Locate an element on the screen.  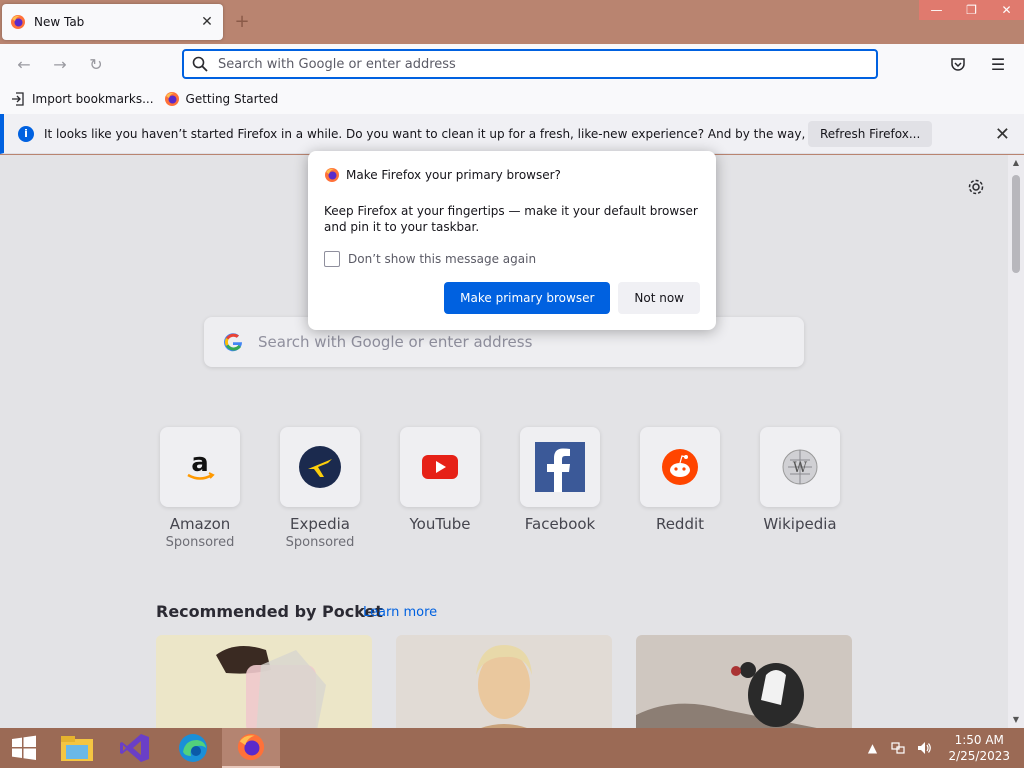
forward-button: → is located at coordinates (60, 64).